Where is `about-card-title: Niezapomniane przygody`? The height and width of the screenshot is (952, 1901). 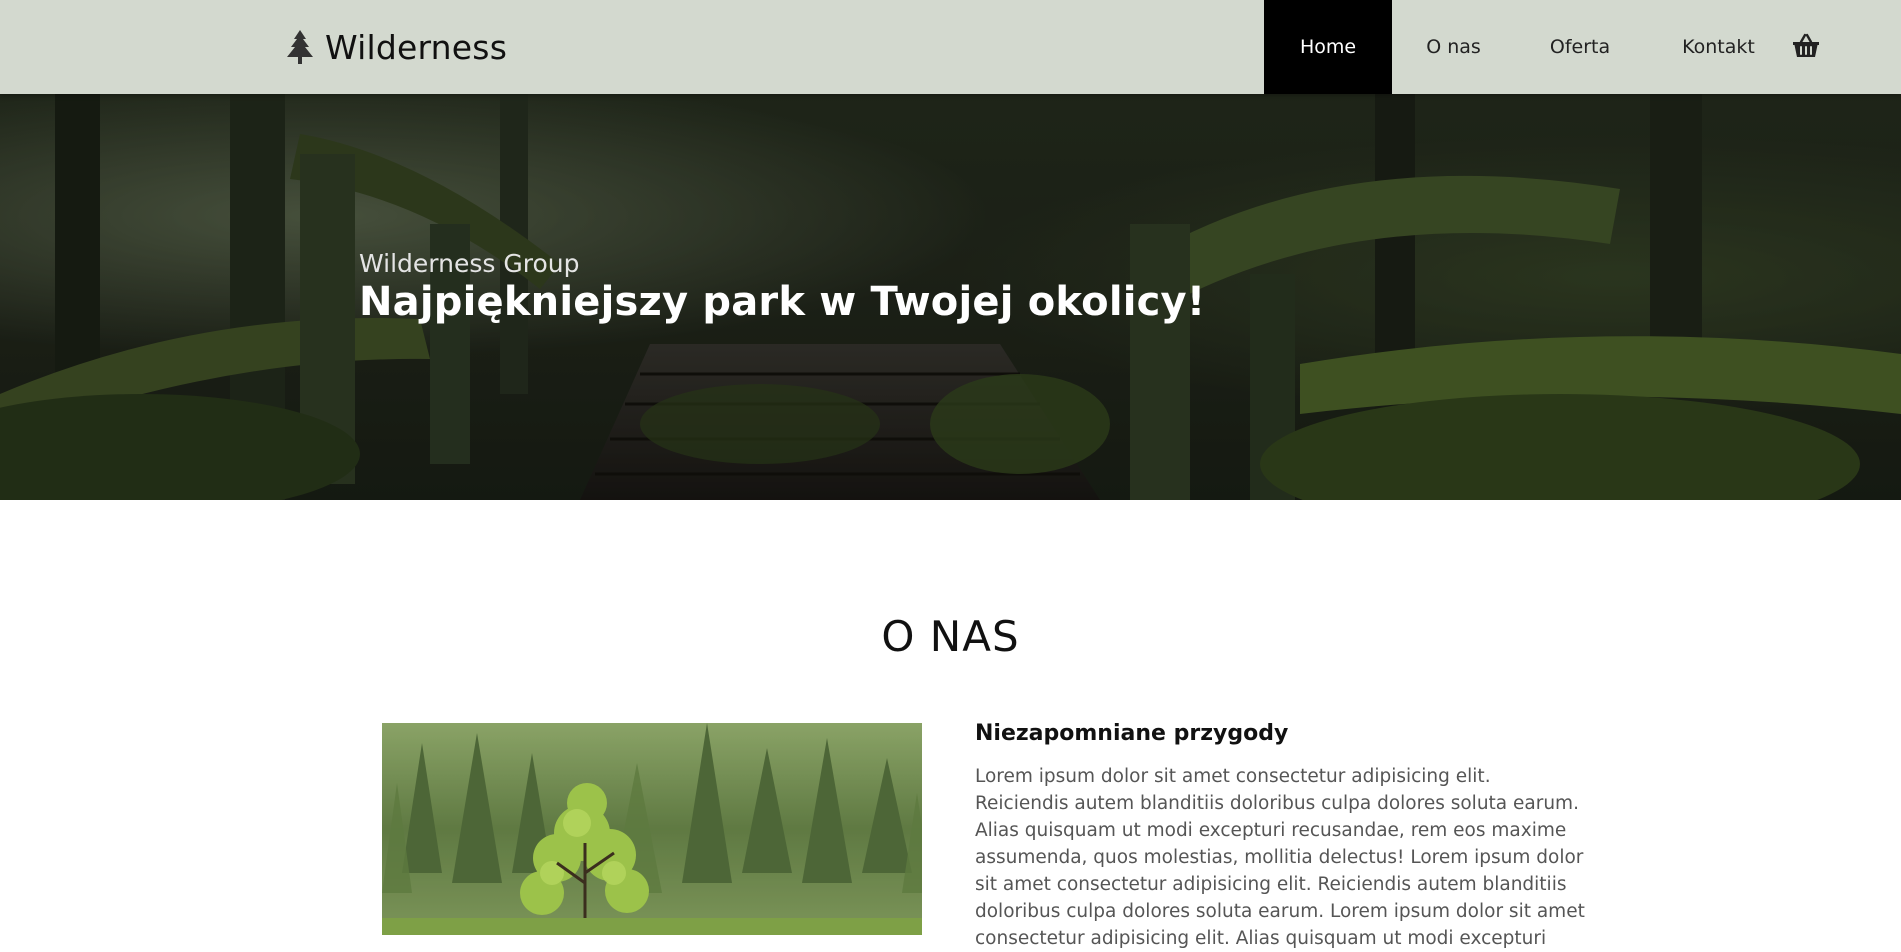 about-card-title: Niezapomniane przygody is located at coordinates (1132, 733).